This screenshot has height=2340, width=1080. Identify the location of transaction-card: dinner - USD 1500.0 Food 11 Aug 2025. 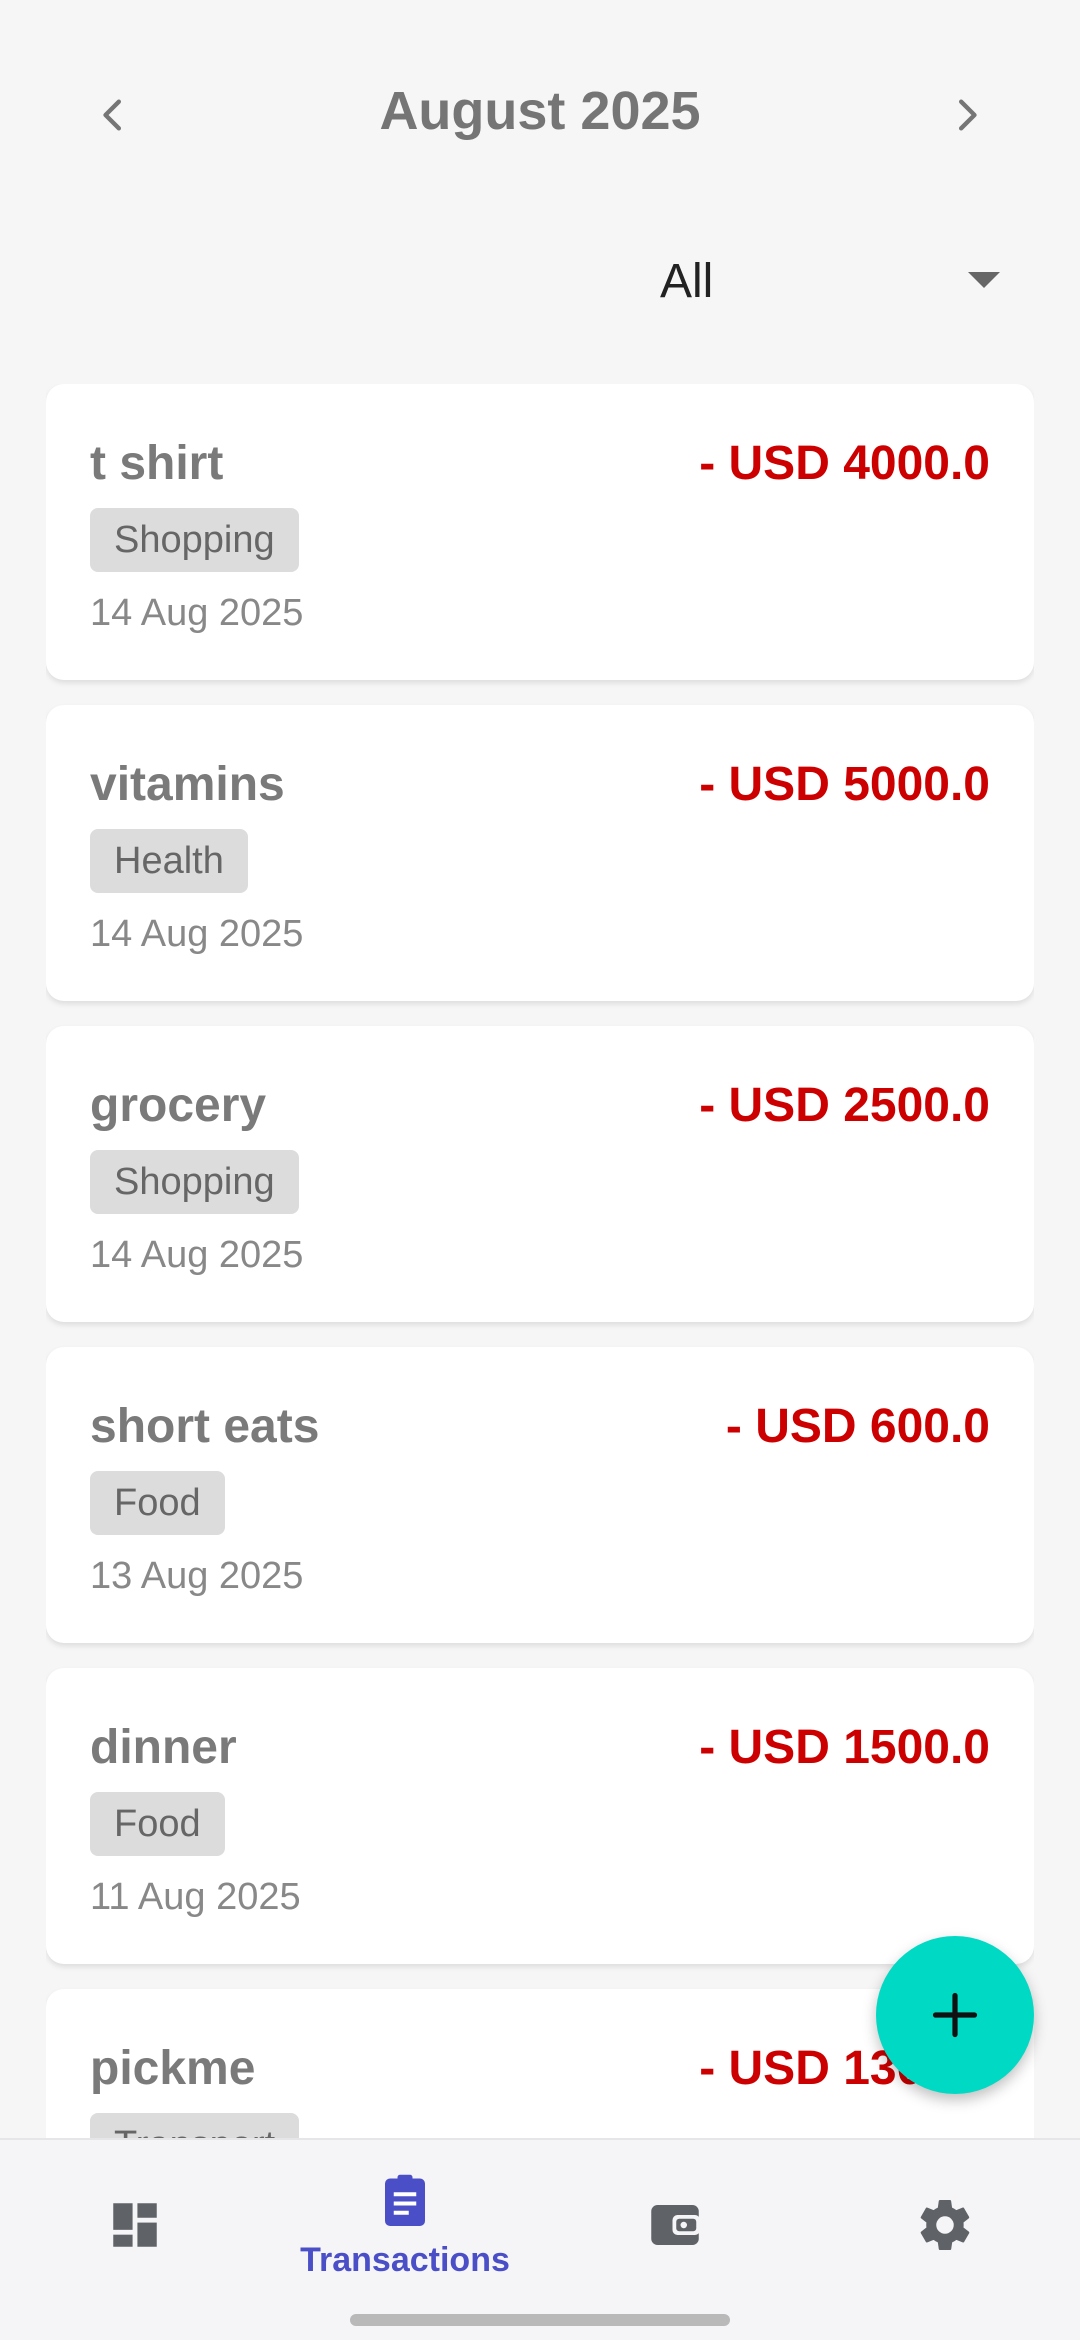
(540, 1816).